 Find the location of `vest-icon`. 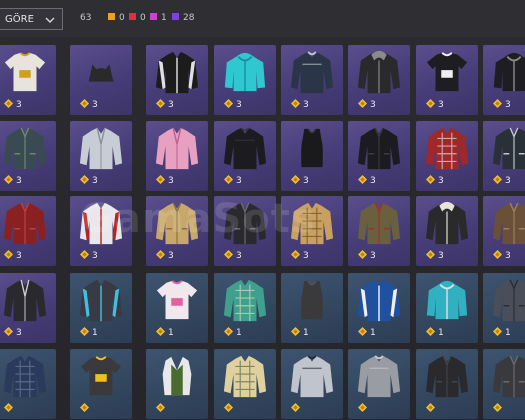

vest-icon is located at coordinates (177, 376).